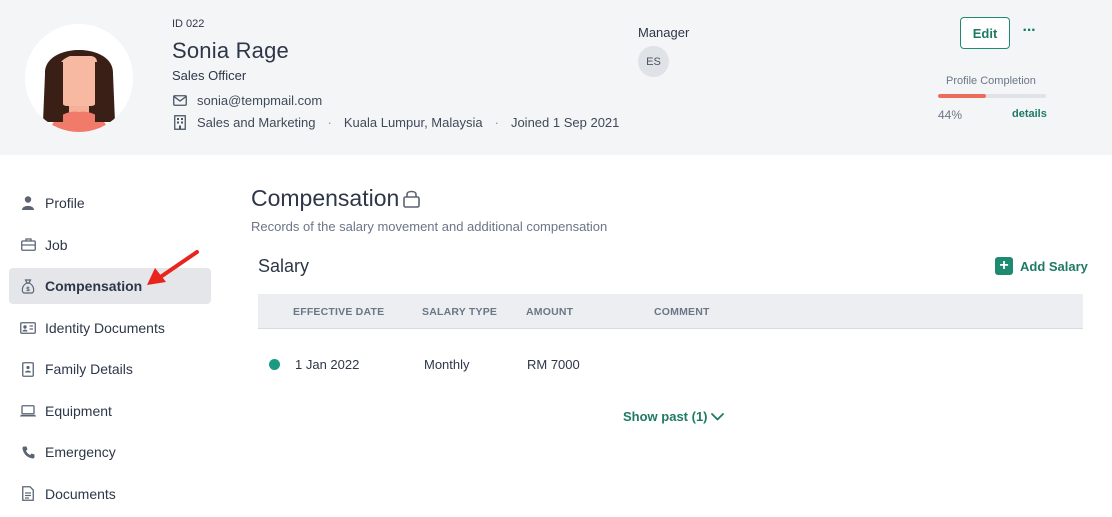 This screenshot has height=517, width=1112. What do you see at coordinates (28, 411) in the screenshot?
I see `laptop-icon` at bounding box center [28, 411].